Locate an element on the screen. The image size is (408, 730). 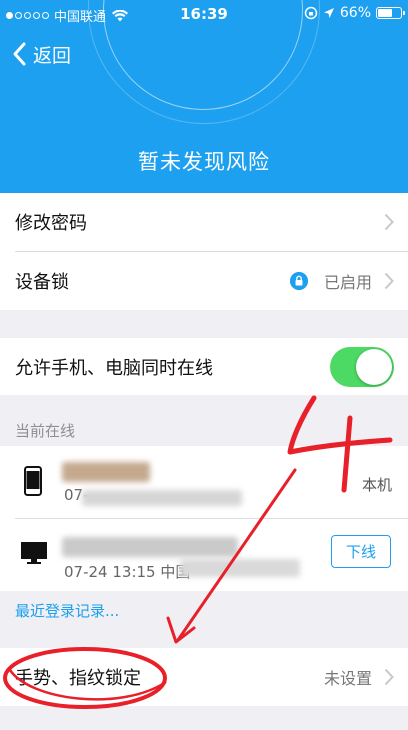
change-password-row: 修改密码 is located at coordinates (204, 222).